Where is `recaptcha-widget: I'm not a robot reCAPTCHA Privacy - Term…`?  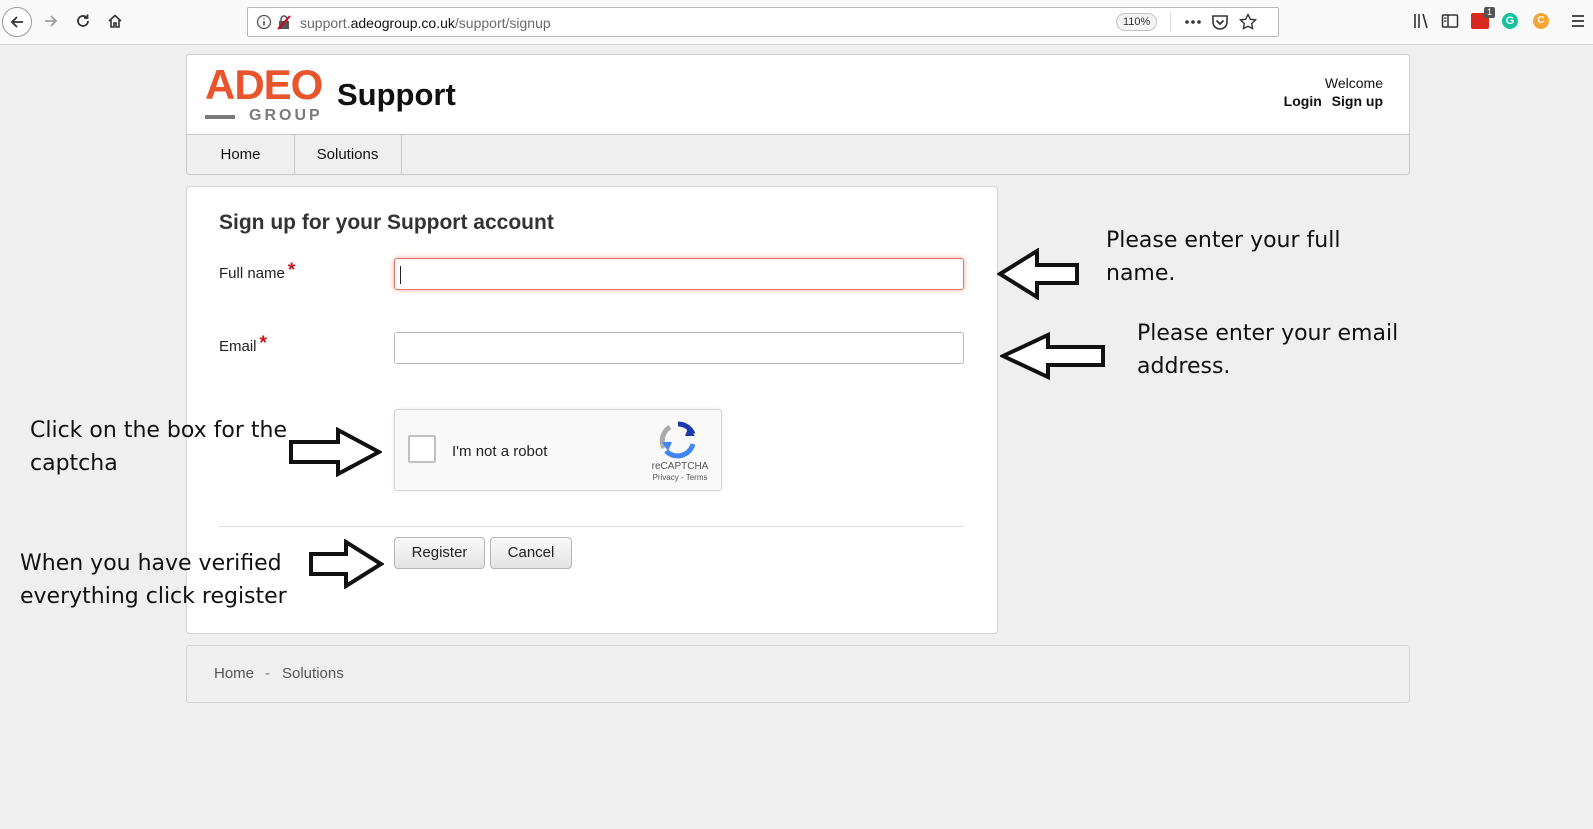 recaptcha-widget: I'm not a robot reCAPTCHA Privacy - Term… is located at coordinates (558, 450).